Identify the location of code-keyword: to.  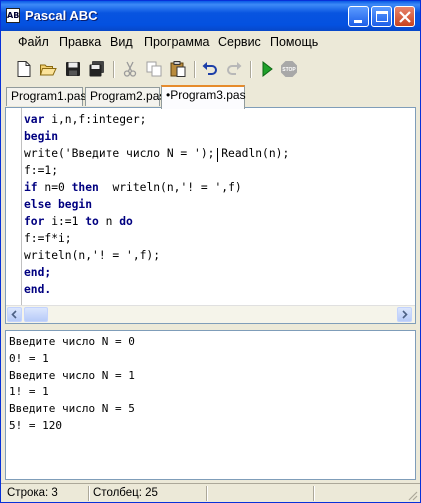
(92, 221).